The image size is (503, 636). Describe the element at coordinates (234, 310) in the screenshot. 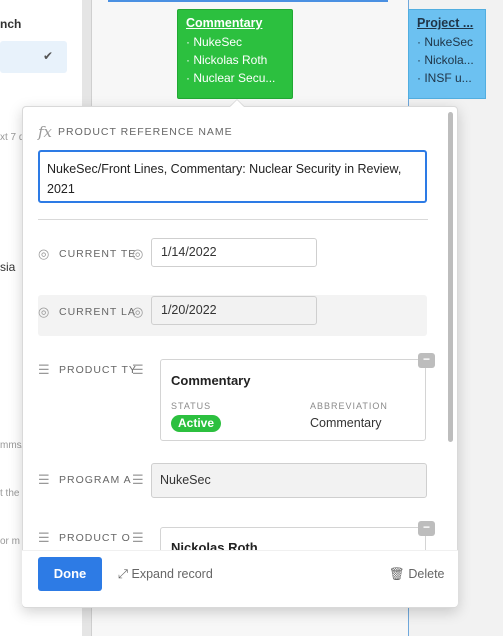

I see `current-la-field: 1/20/2022` at that location.